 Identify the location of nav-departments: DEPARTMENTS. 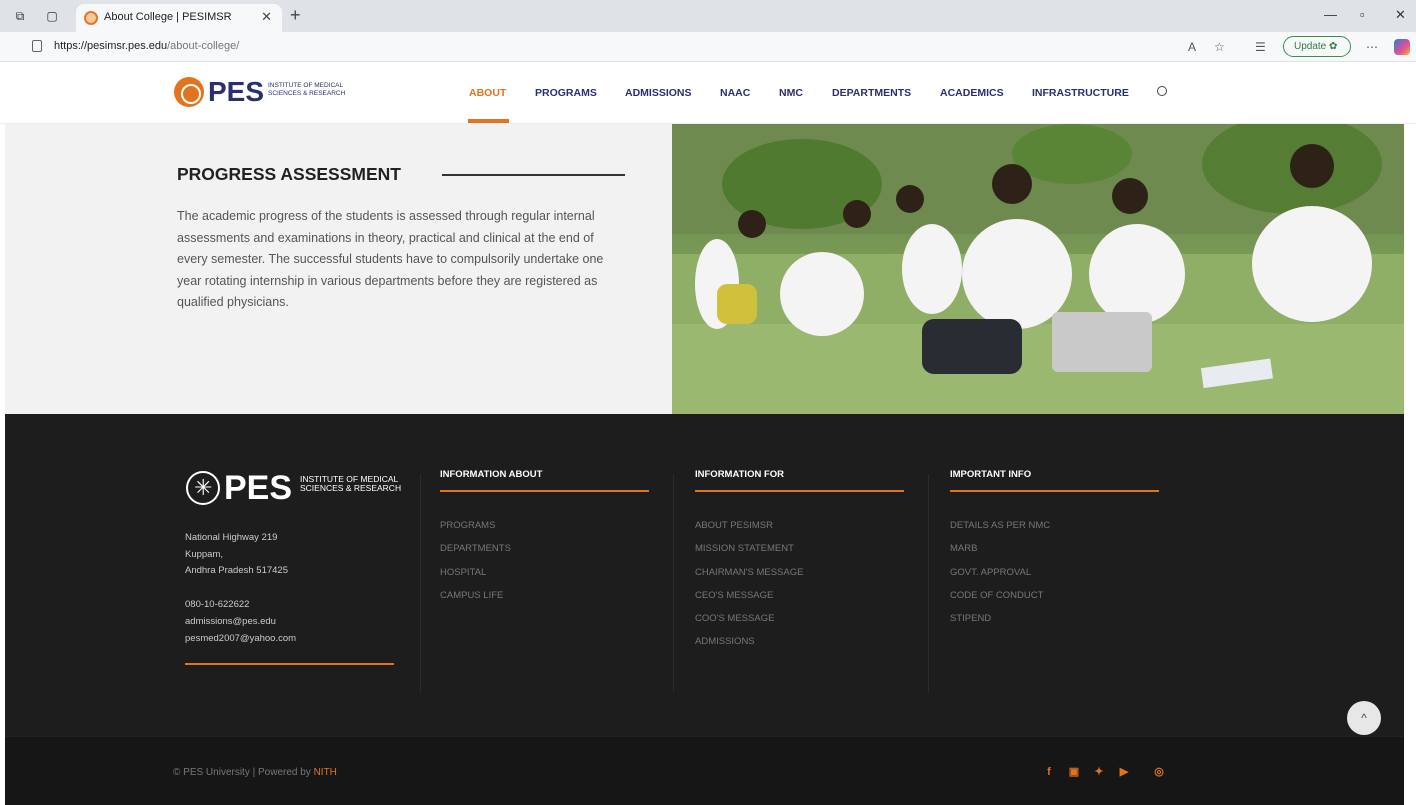
(871, 93).